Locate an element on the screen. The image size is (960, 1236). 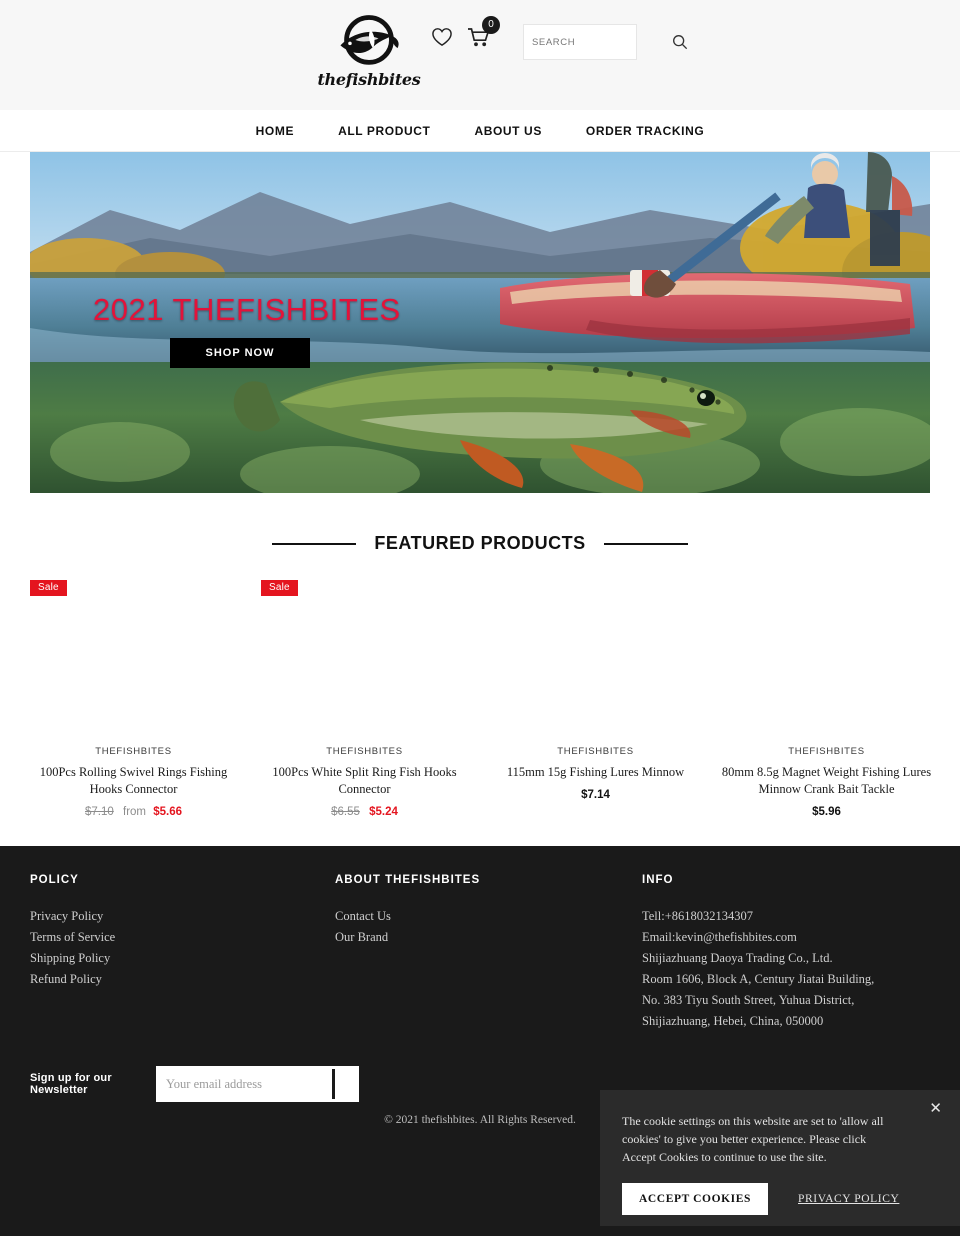
info-email: Email:kevin@thefishbites.com is located at coordinates (719, 937).